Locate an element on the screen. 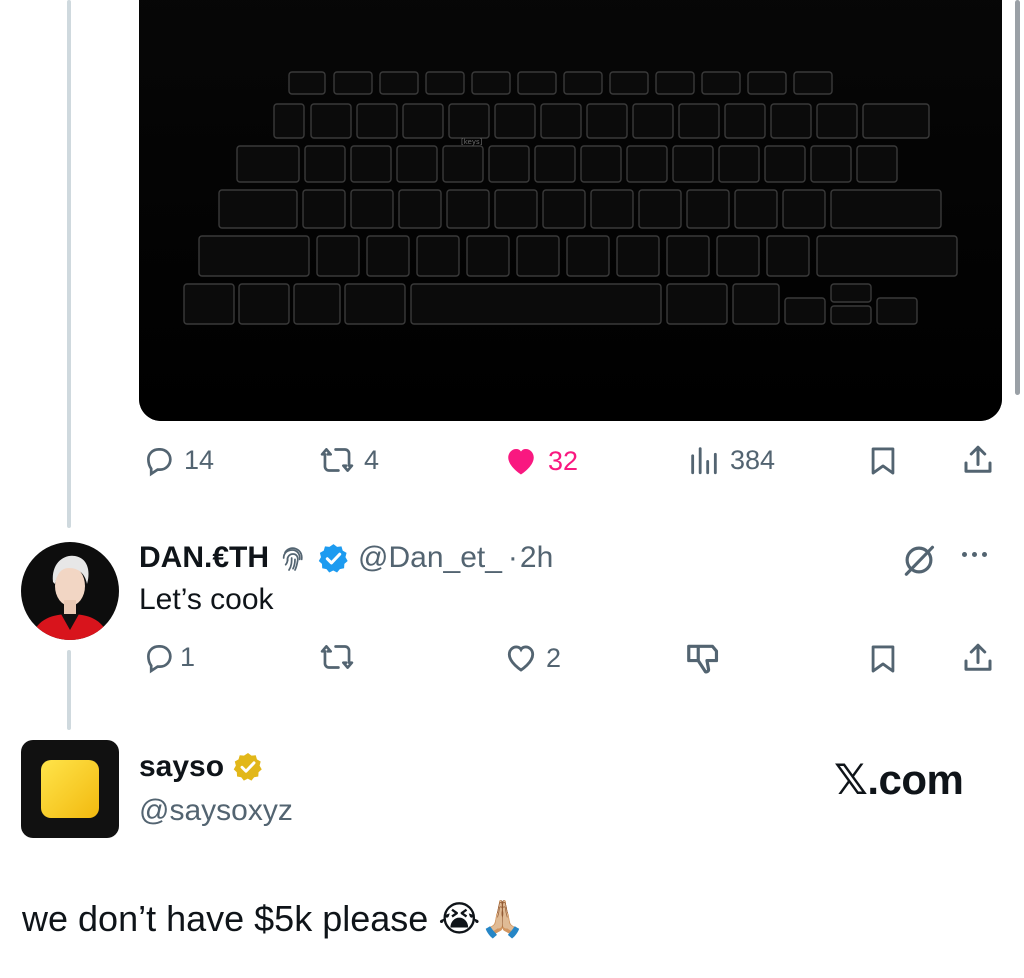  sayso-header: sayso is located at coordinates (201, 767).